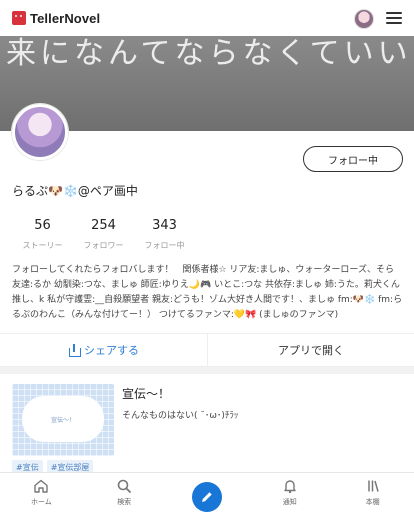 Image resolution: width=414 pixels, height=512 pixels. What do you see at coordinates (164, 245) in the screenshot?
I see `stat-label: フォロー中` at bounding box center [164, 245].